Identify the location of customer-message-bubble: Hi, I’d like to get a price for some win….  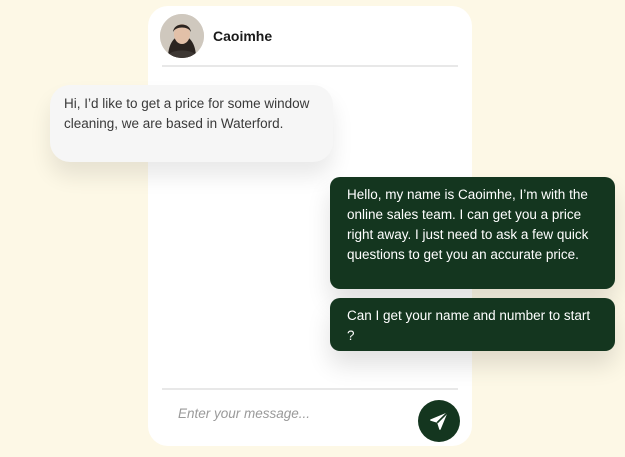
(191, 123).